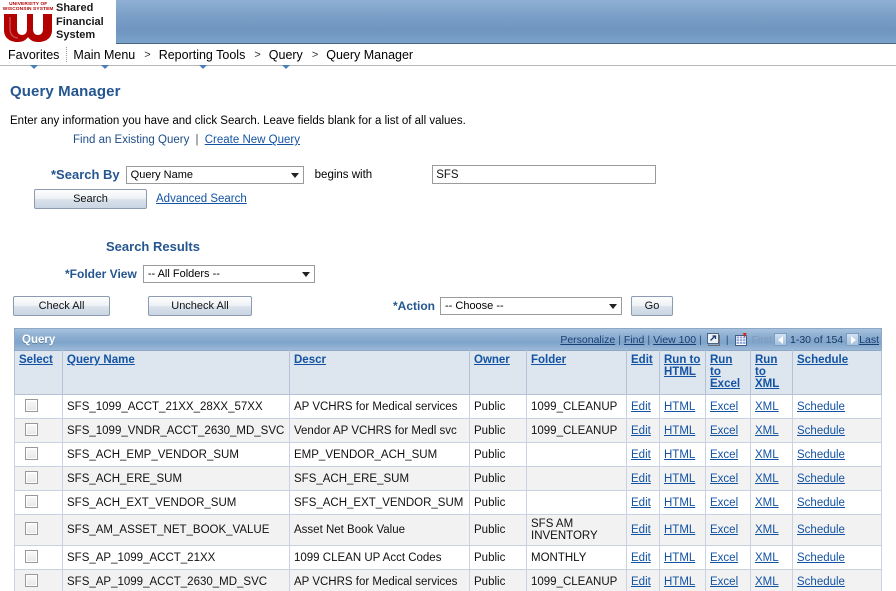 The width and height of the screenshot is (896, 591). I want to click on column-header-folder: Folder, so click(576, 372).